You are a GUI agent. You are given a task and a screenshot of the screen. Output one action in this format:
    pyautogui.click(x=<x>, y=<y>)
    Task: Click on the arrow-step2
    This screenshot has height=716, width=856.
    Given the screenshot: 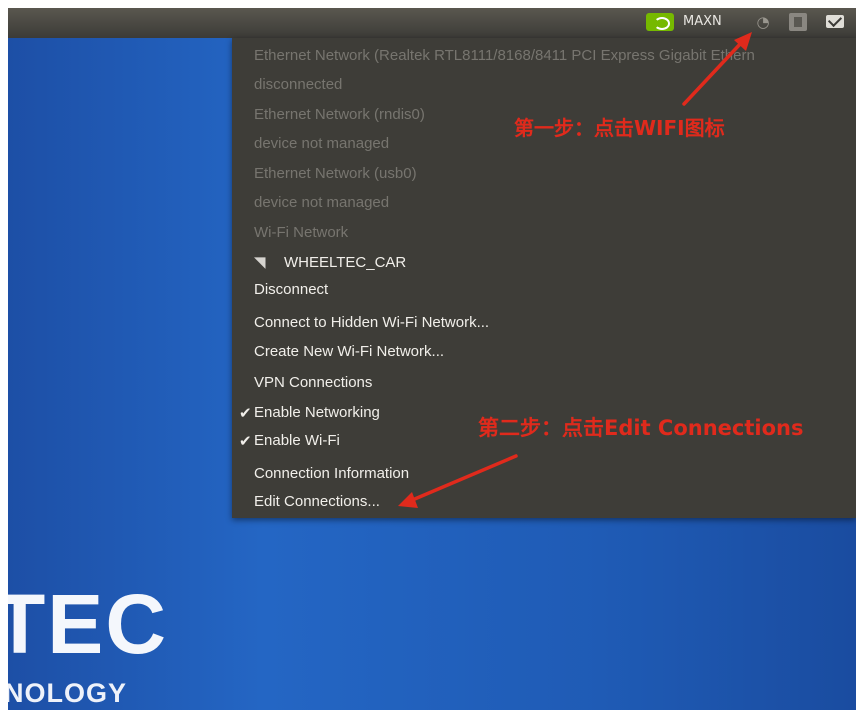 What is the action you would take?
    pyautogui.click(x=463, y=478)
    